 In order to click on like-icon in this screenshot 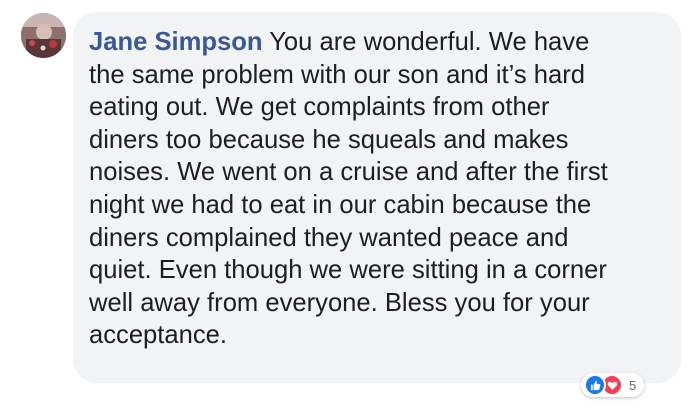, I will do `click(595, 385)`.